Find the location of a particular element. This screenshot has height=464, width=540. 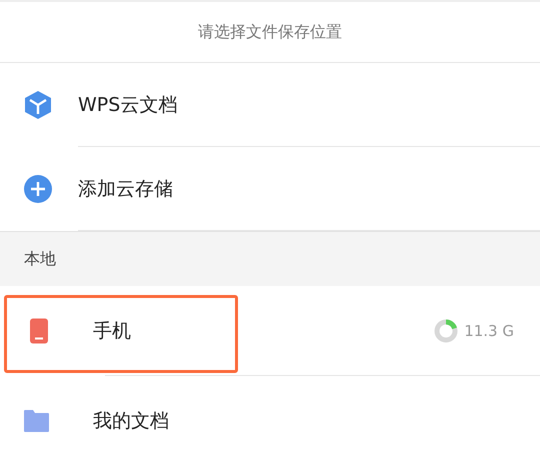

item-label: WPS云文档 is located at coordinates (128, 105).